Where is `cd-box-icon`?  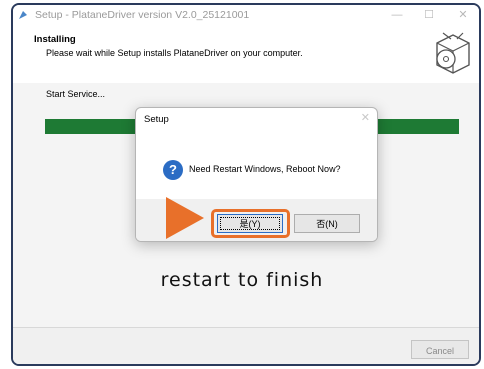 cd-box-icon is located at coordinates (453, 53).